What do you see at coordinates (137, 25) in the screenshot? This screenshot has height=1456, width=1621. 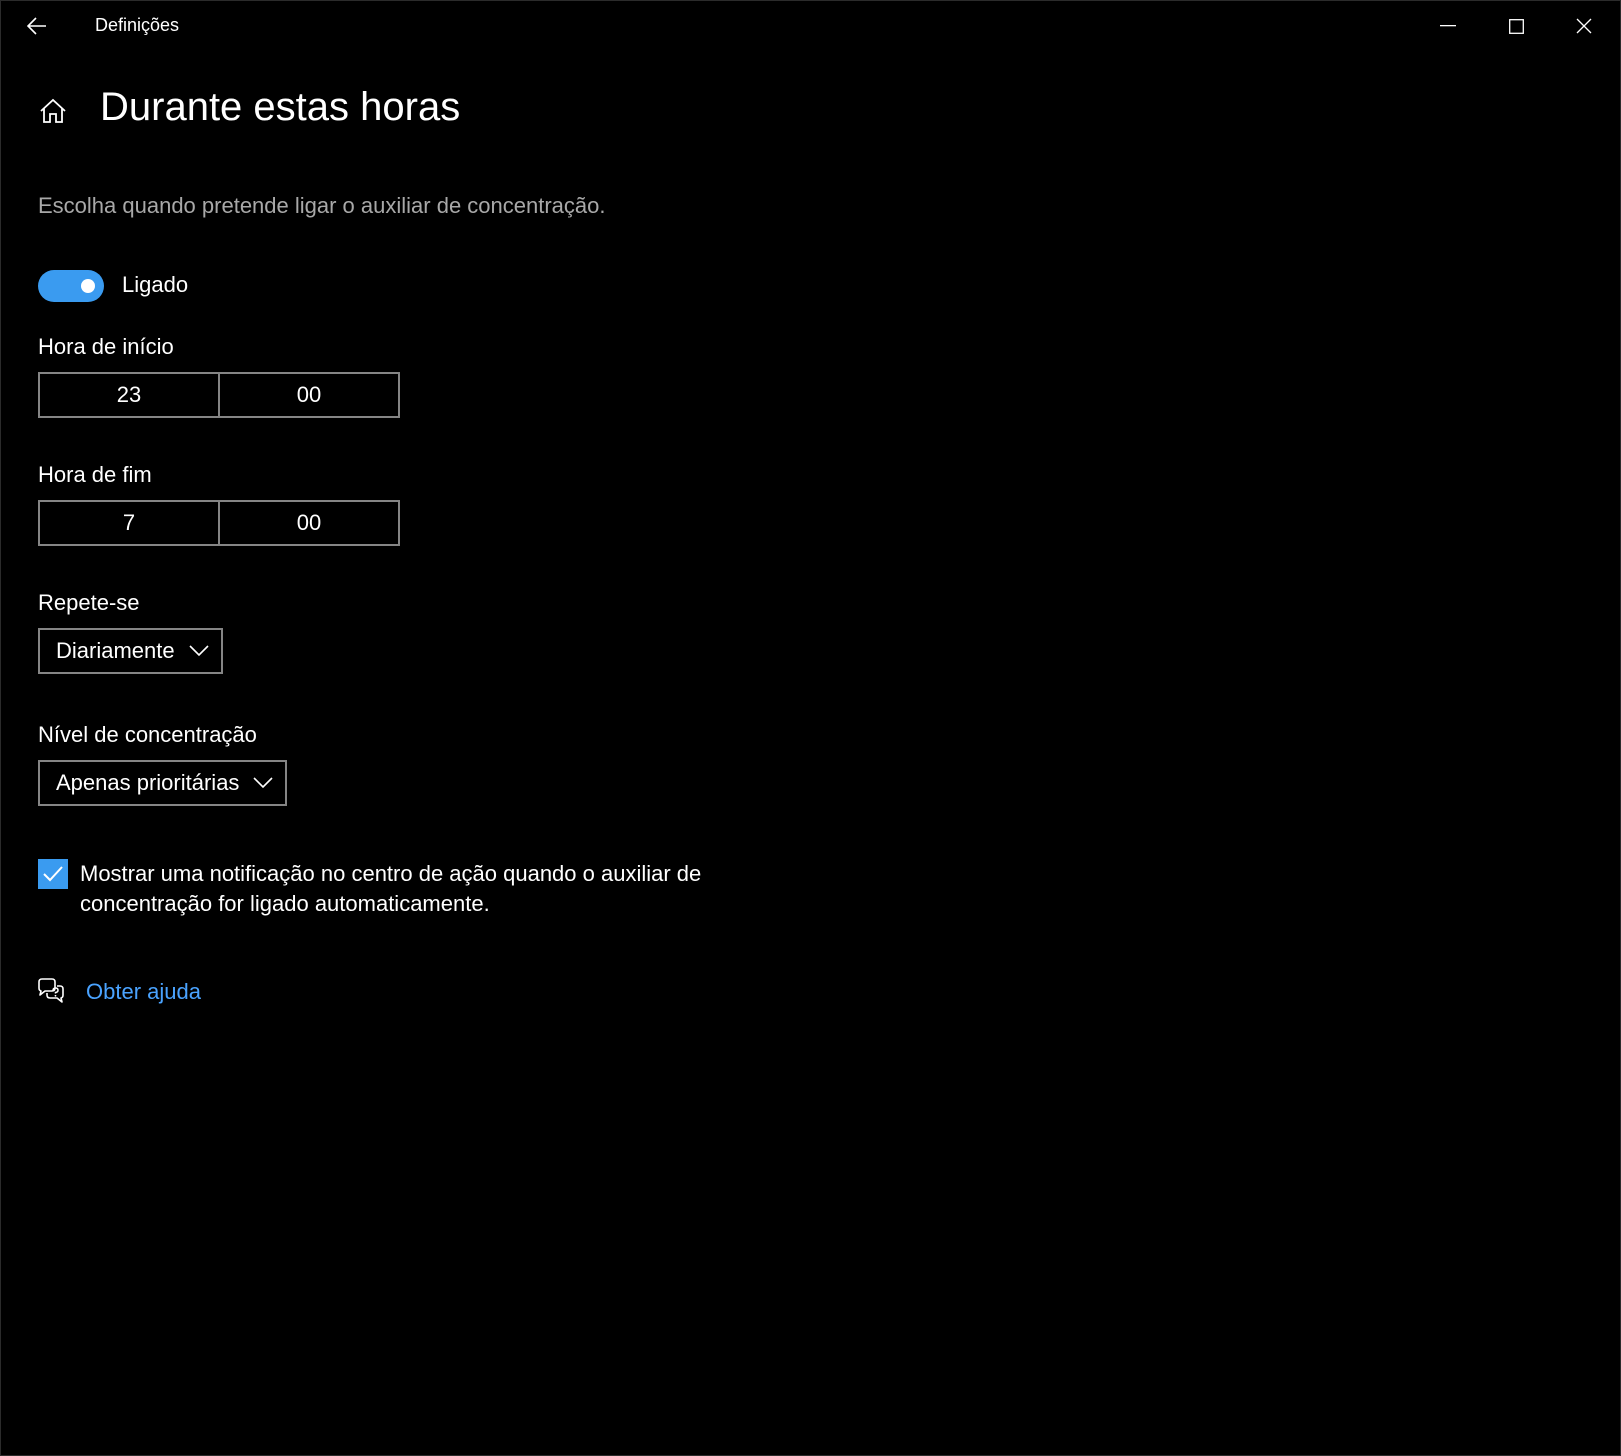 I see `app-title: Definições` at bounding box center [137, 25].